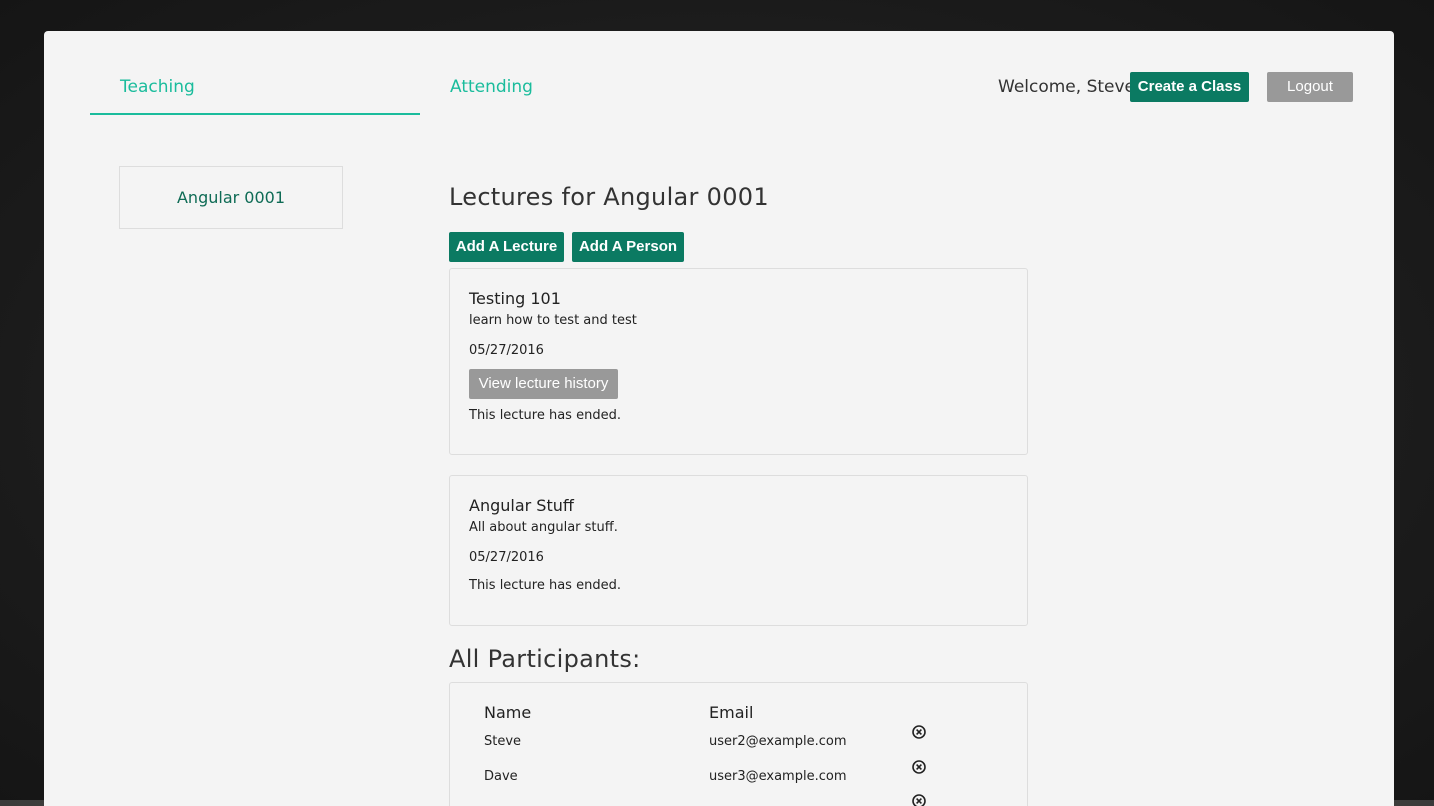 This screenshot has width=1434, height=806. What do you see at coordinates (515, 298) in the screenshot?
I see `lecture-title: Testing 101` at bounding box center [515, 298].